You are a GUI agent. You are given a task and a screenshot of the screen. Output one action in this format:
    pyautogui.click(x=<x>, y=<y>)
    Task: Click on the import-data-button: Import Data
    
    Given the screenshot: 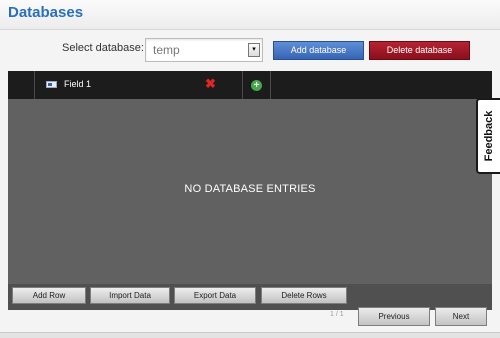 What is the action you would take?
    pyautogui.click(x=130, y=295)
    